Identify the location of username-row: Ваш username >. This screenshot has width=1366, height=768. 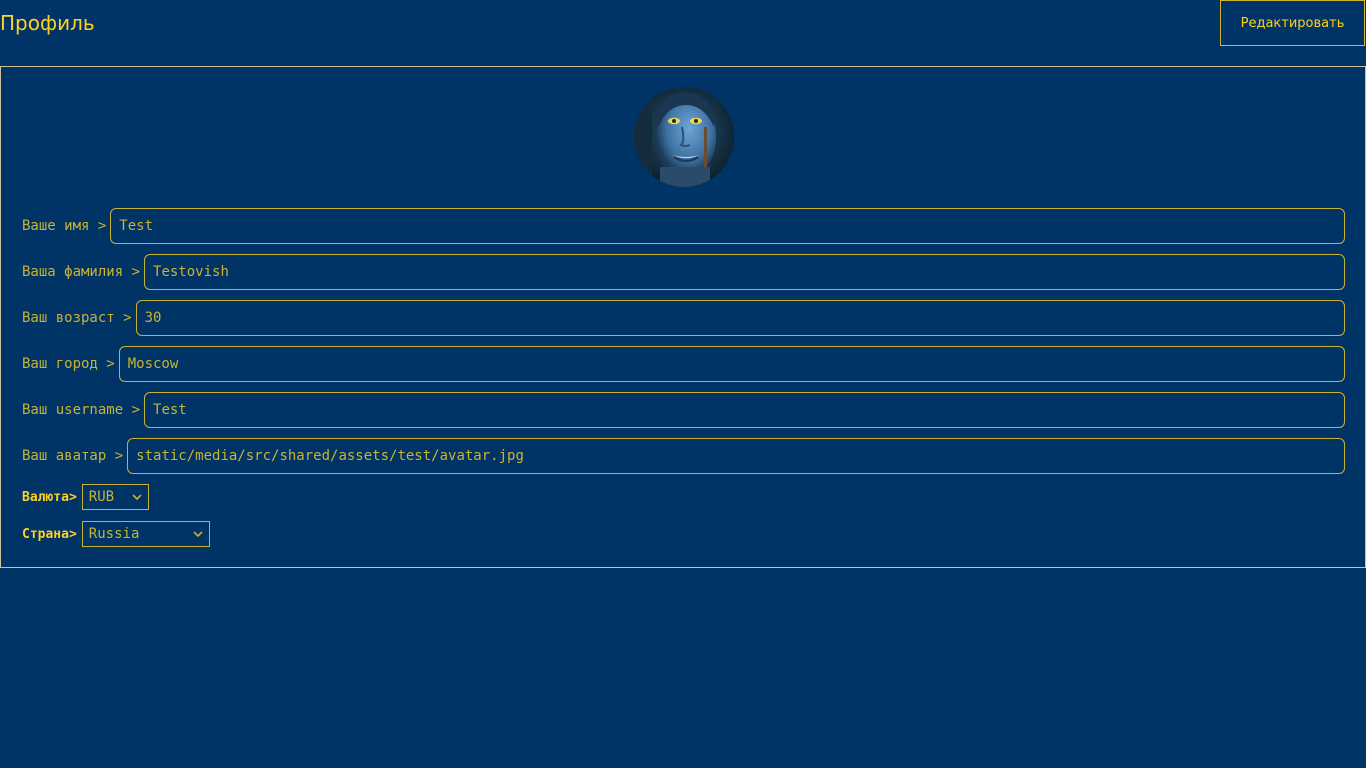
(683, 410).